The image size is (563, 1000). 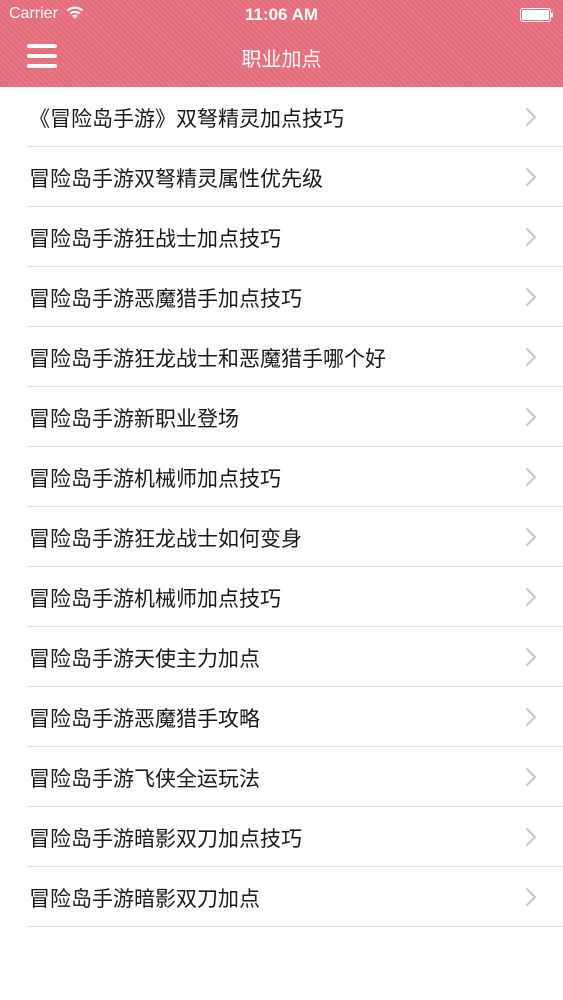 I want to click on page-title: 职业加点, so click(x=281, y=59).